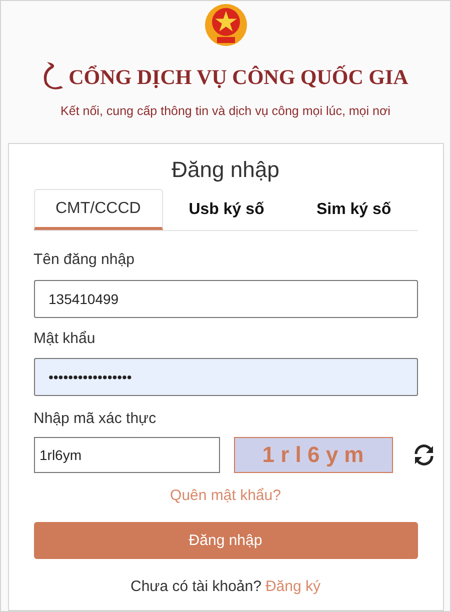 The width and height of the screenshot is (451, 612). I want to click on refresh-icon, so click(424, 454).